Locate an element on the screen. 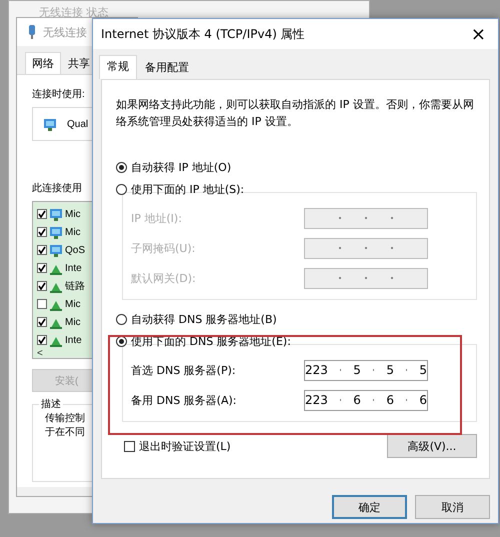  radio-option: 自动获得 IP 地址(O) is located at coordinates (174, 167).